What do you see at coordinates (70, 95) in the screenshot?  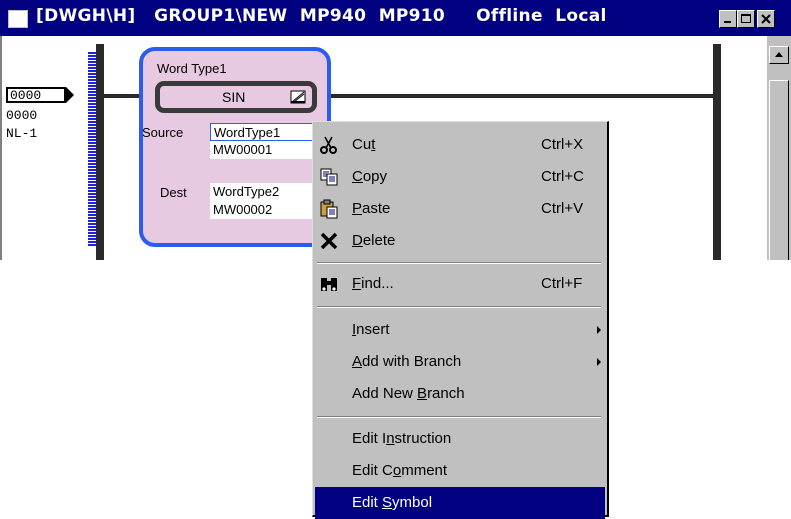 I see `rung-arrow-icon` at bounding box center [70, 95].